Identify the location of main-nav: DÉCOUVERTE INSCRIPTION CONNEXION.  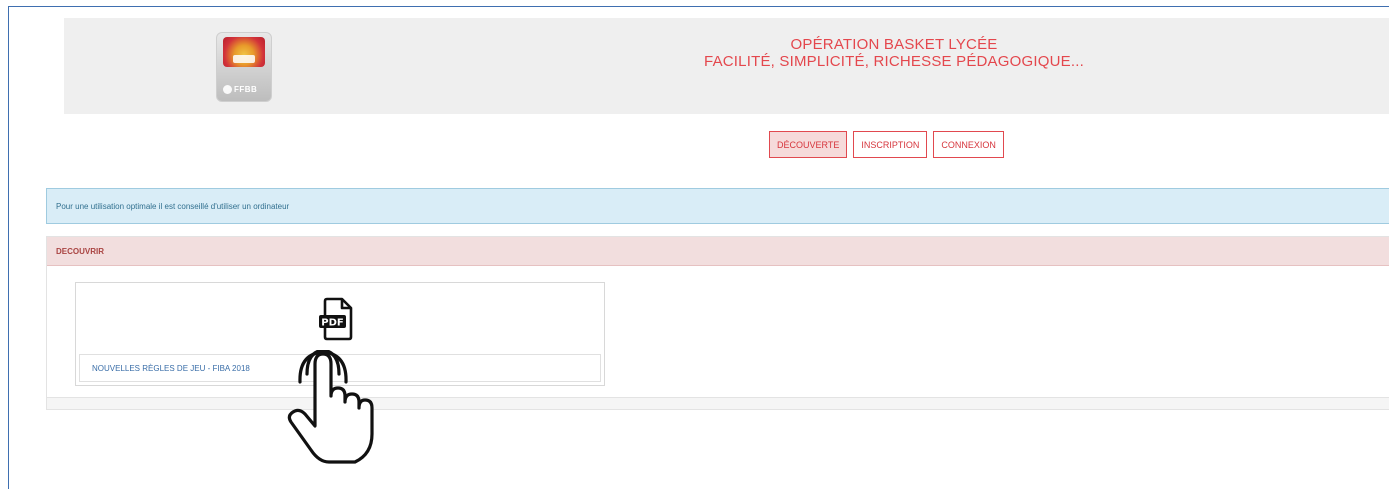
(886, 144).